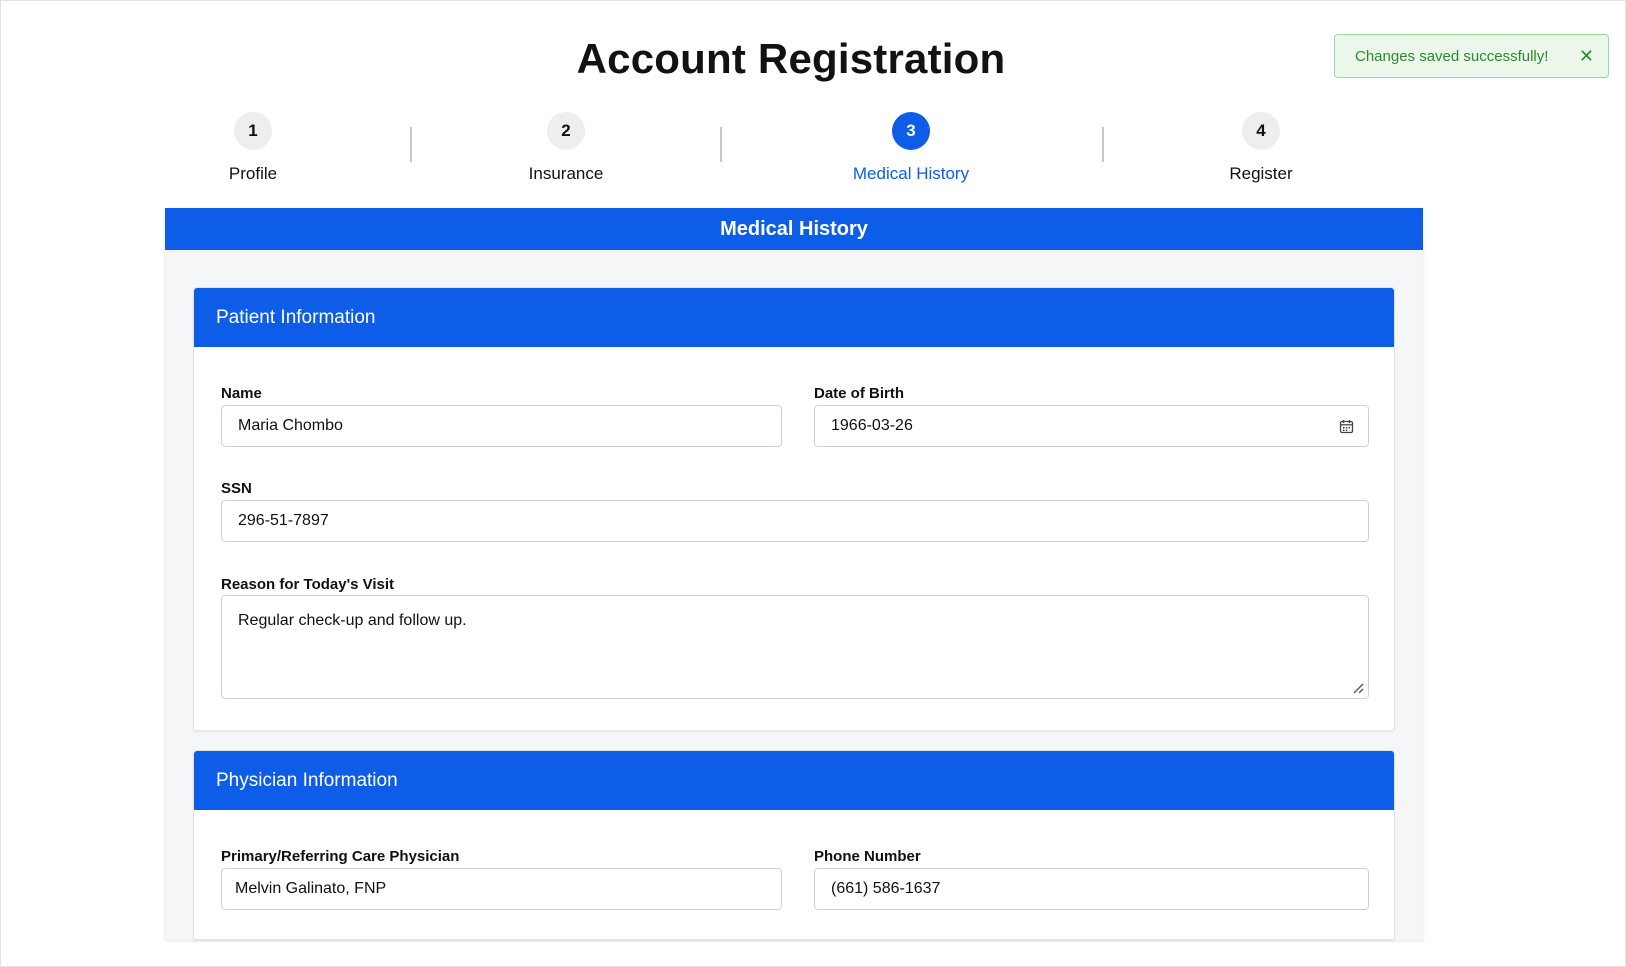 The image size is (1626, 967). I want to click on ssn-field: 296-51-7897, so click(795, 521).